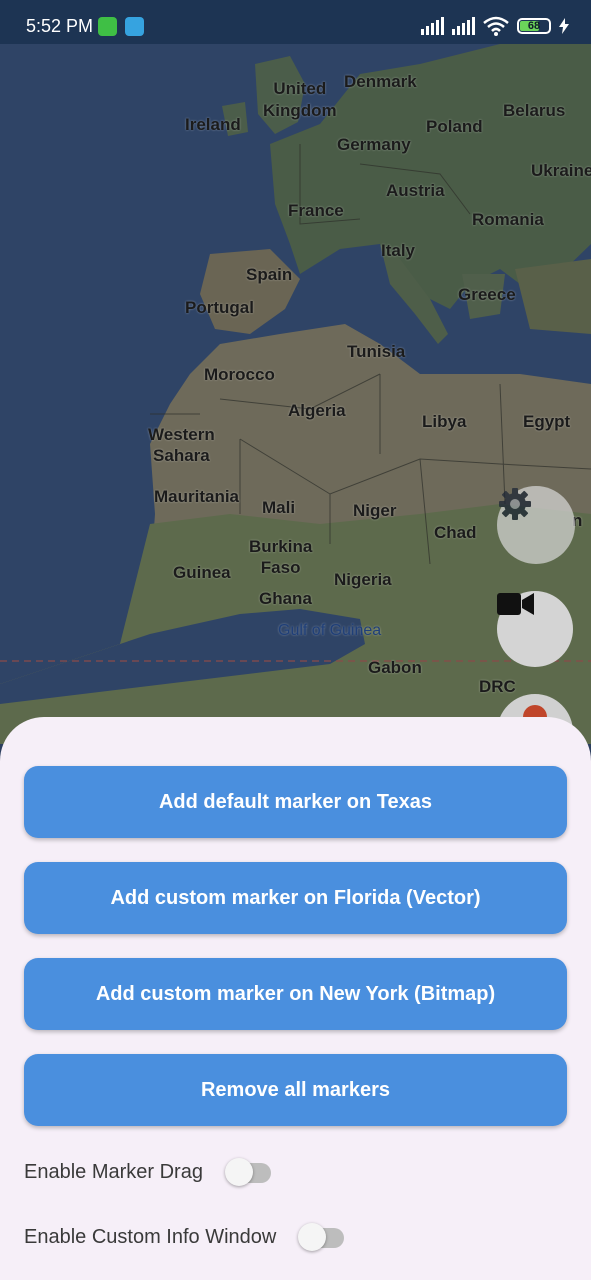 The width and height of the screenshot is (591, 1280). Describe the element at coordinates (363, 579) in the screenshot. I see `map-label-nigeria: Nigeria` at that location.